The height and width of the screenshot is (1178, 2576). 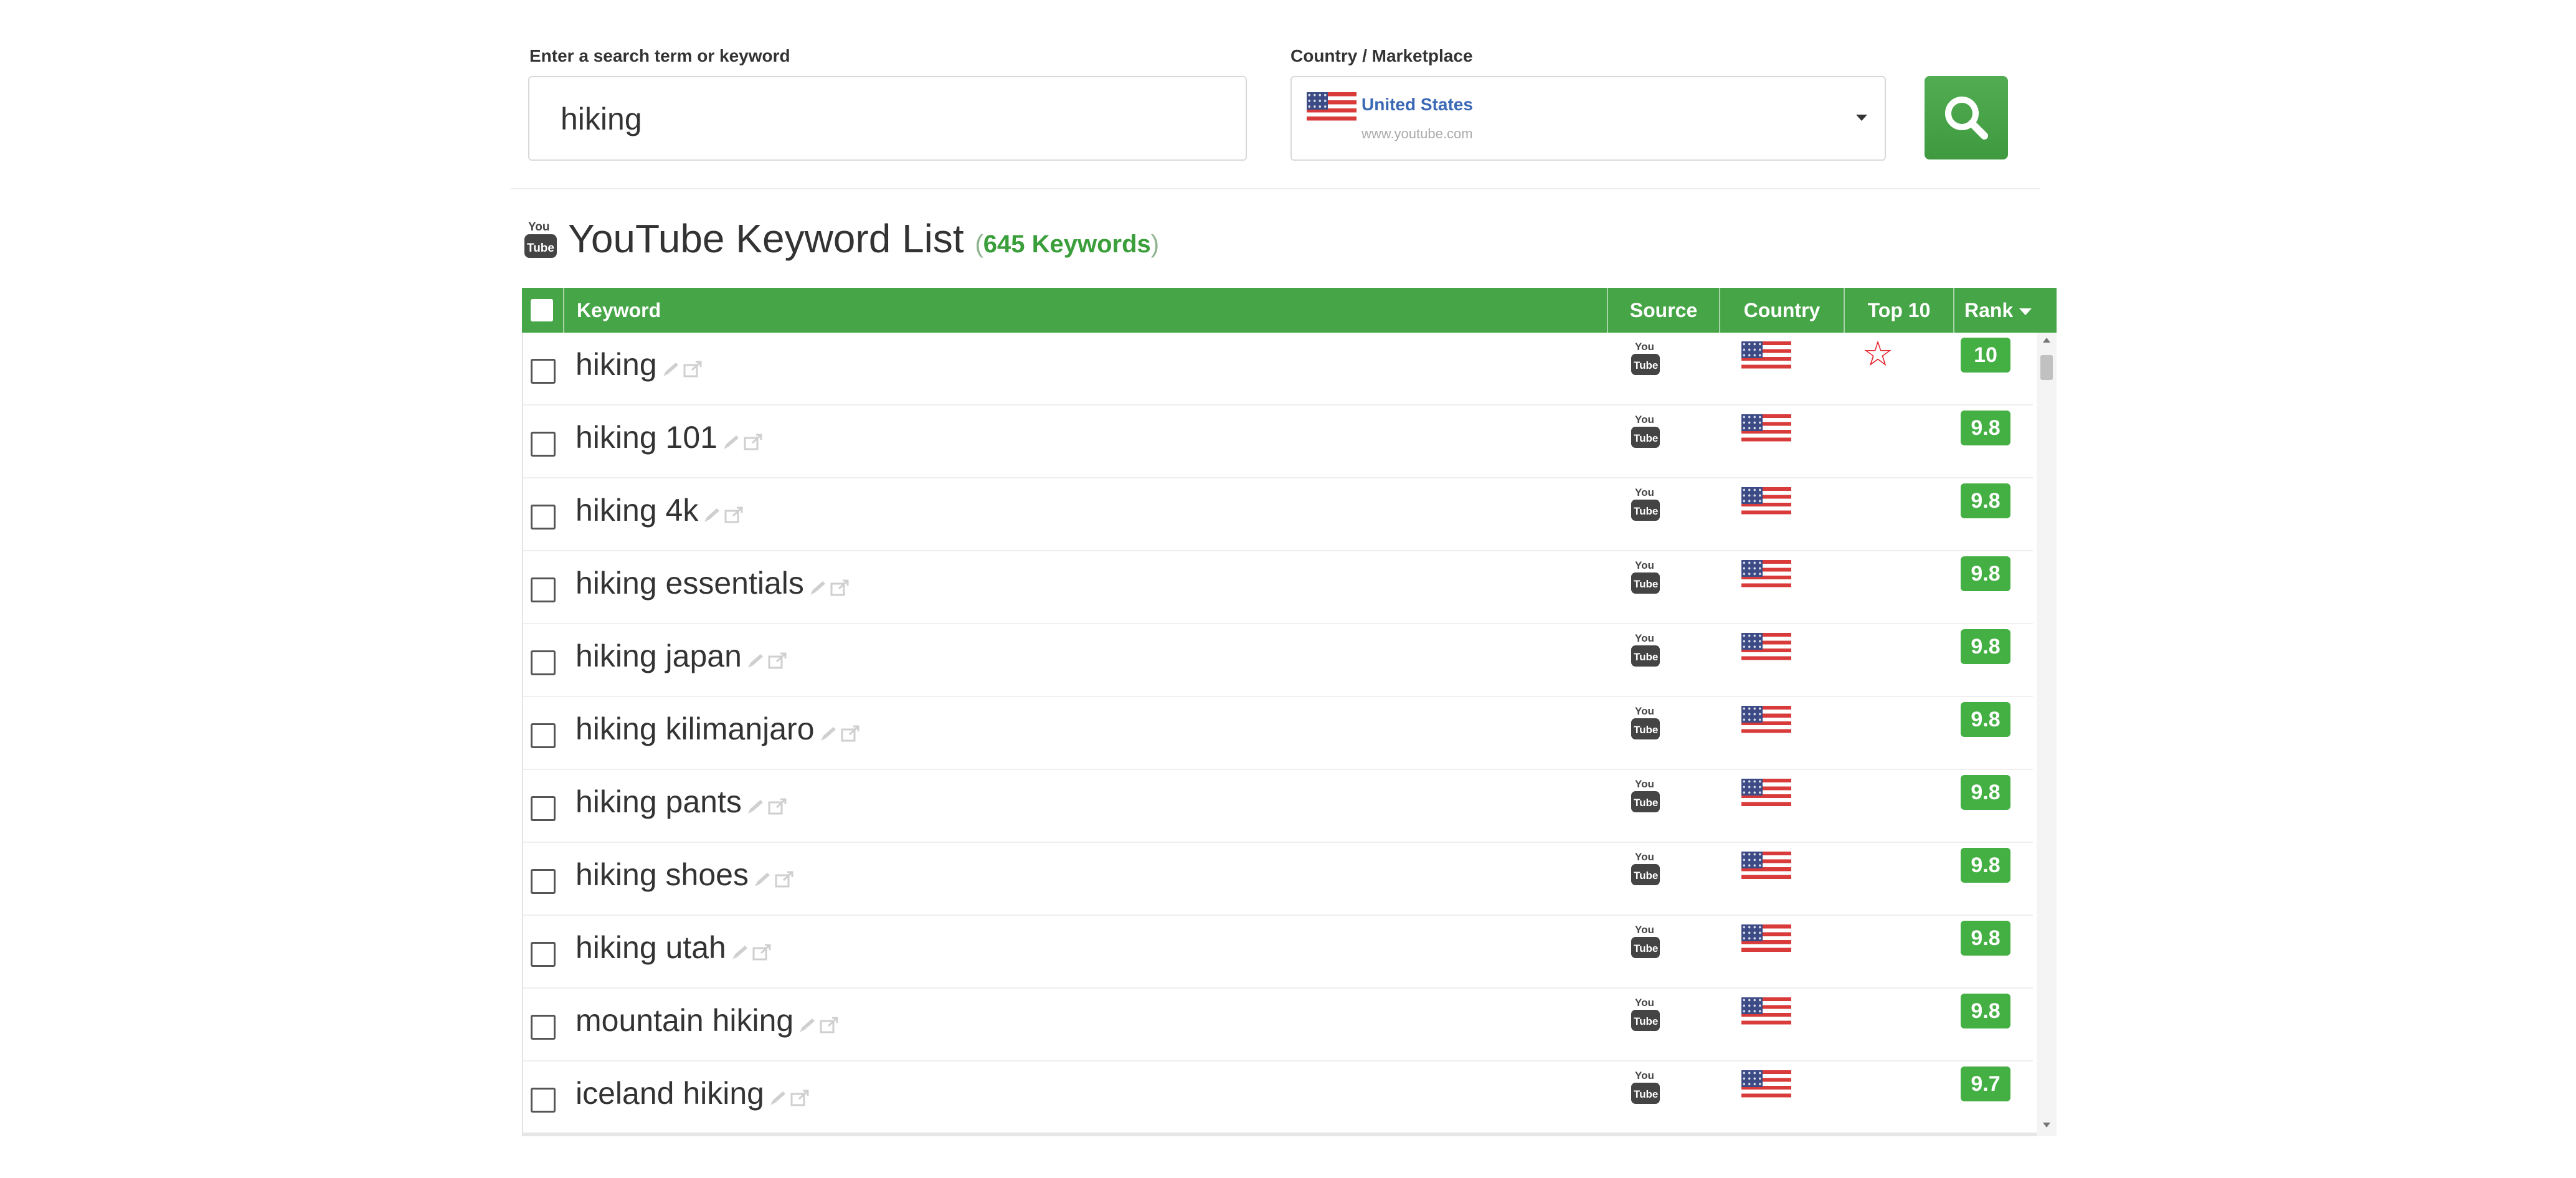 What do you see at coordinates (658, 656) in the screenshot?
I see `keyword-text: hiking japan` at bounding box center [658, 656].